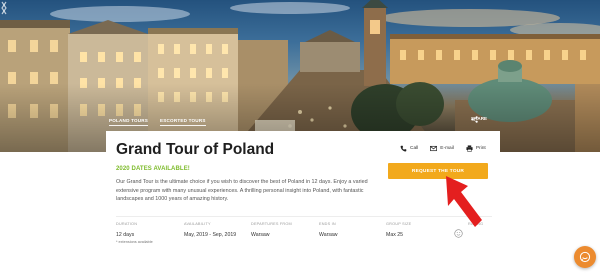 This screenshot has height=273, width=600. I want to click on fact-label: DEPARTURES FROM, so click(271, 224).